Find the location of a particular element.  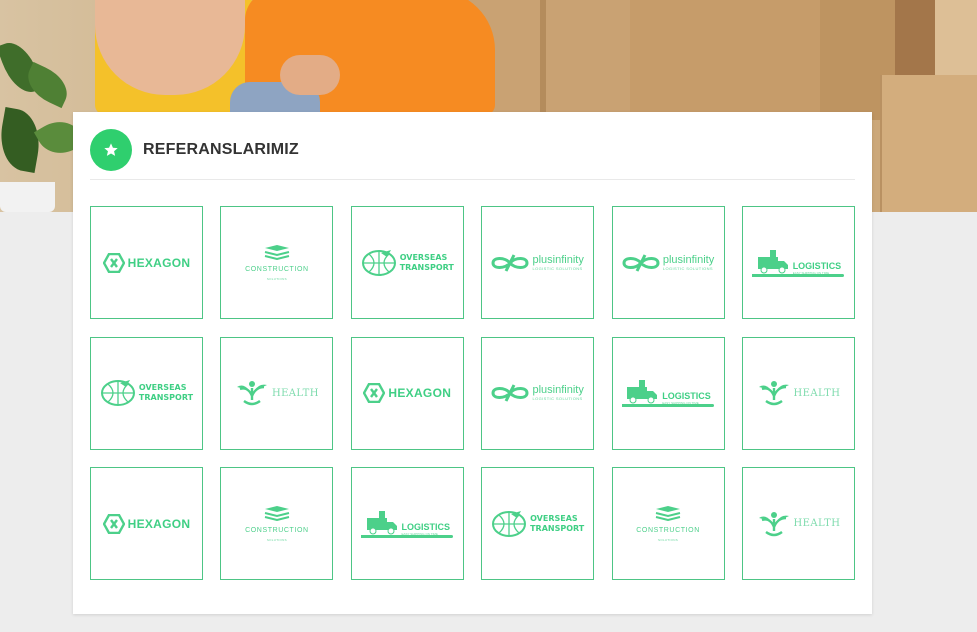

section-header: REFERANSLARIMIZ is located at coordinates (472, 154).